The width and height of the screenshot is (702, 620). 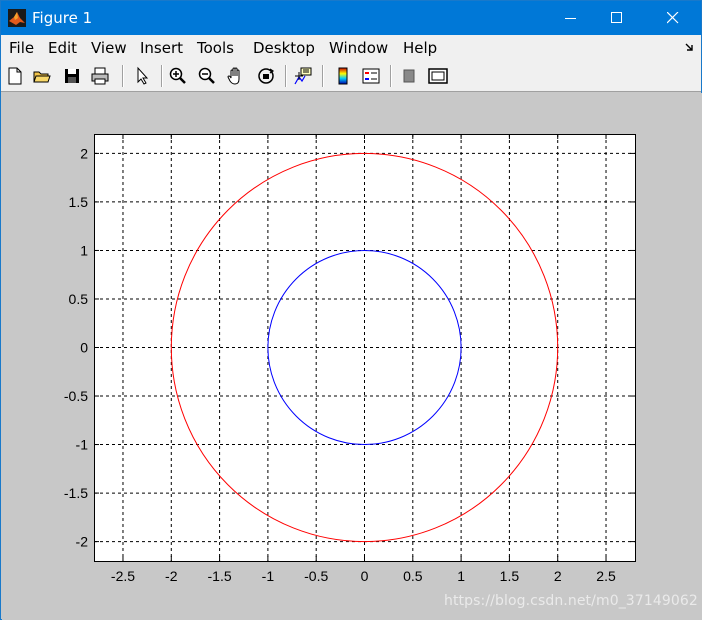 I want to click on menu-insert-label: Insert, so click(x=162, y=48).